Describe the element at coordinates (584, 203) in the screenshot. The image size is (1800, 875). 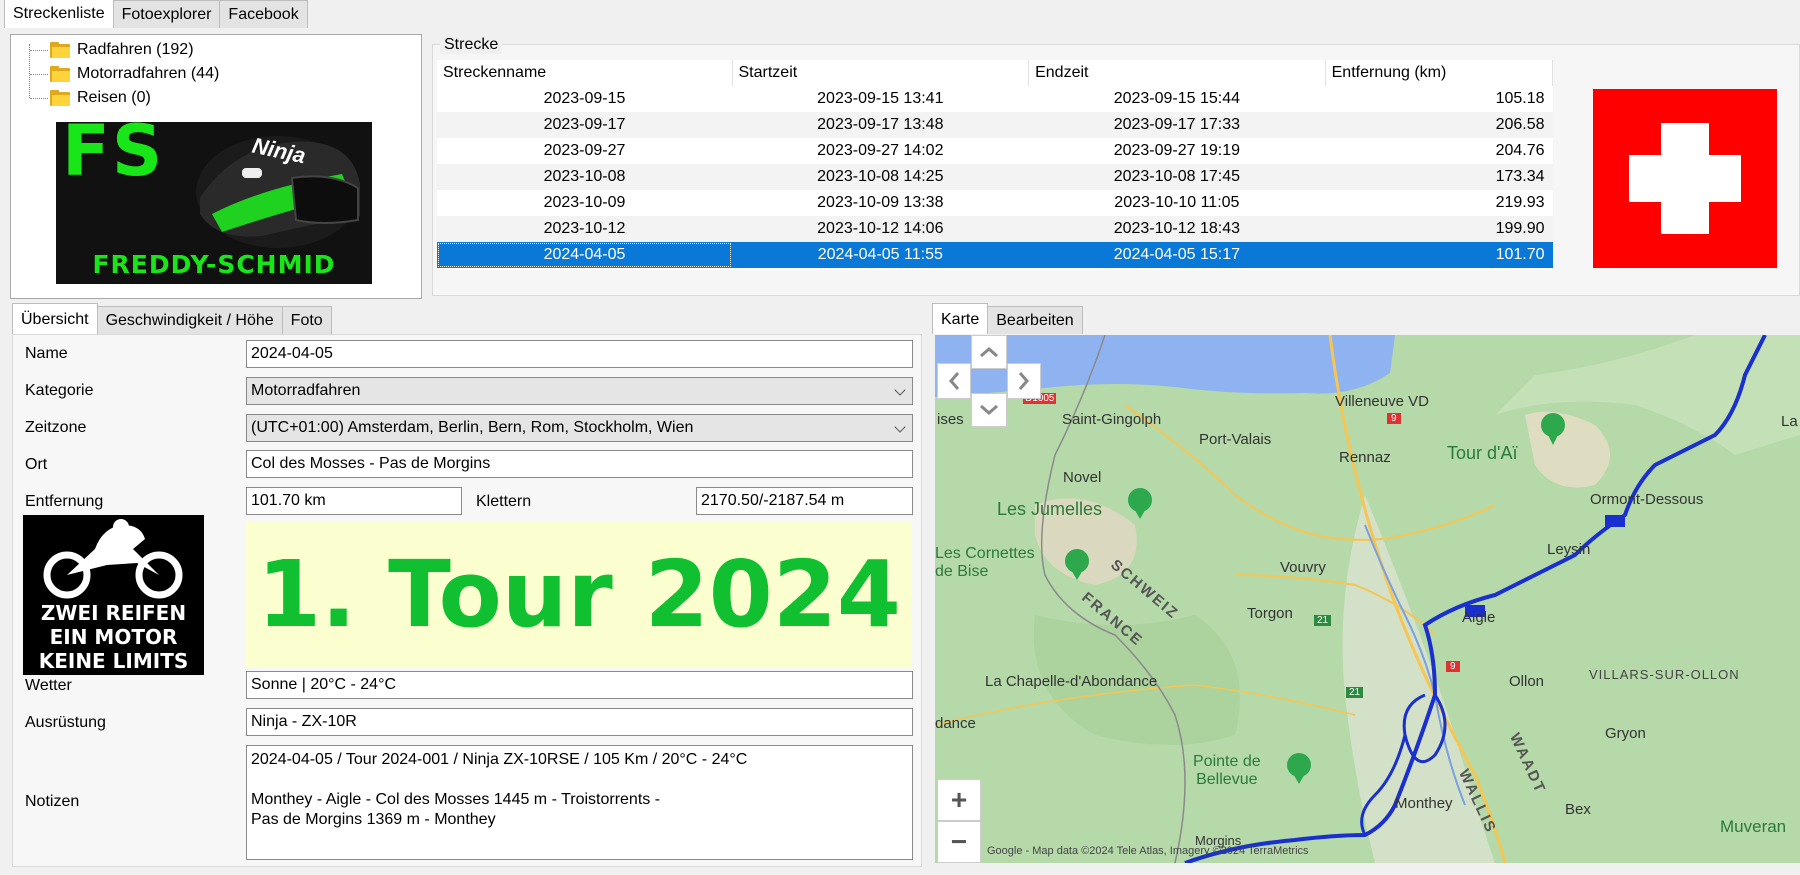
I see `cell-name: 2023-10-09` at that location.